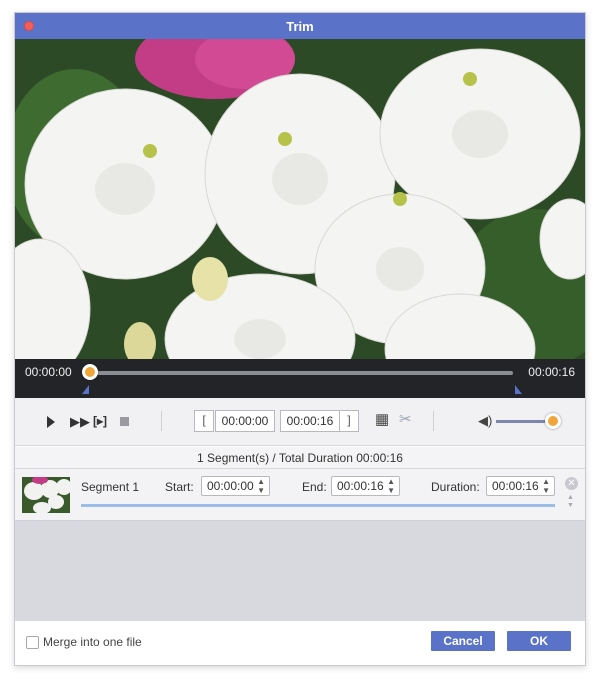 This screenshot has width=600, height=684. Describe the element at coordinates (360, 486) in the screenshot. I see `segment-end-value: 00:00:16` at that location.